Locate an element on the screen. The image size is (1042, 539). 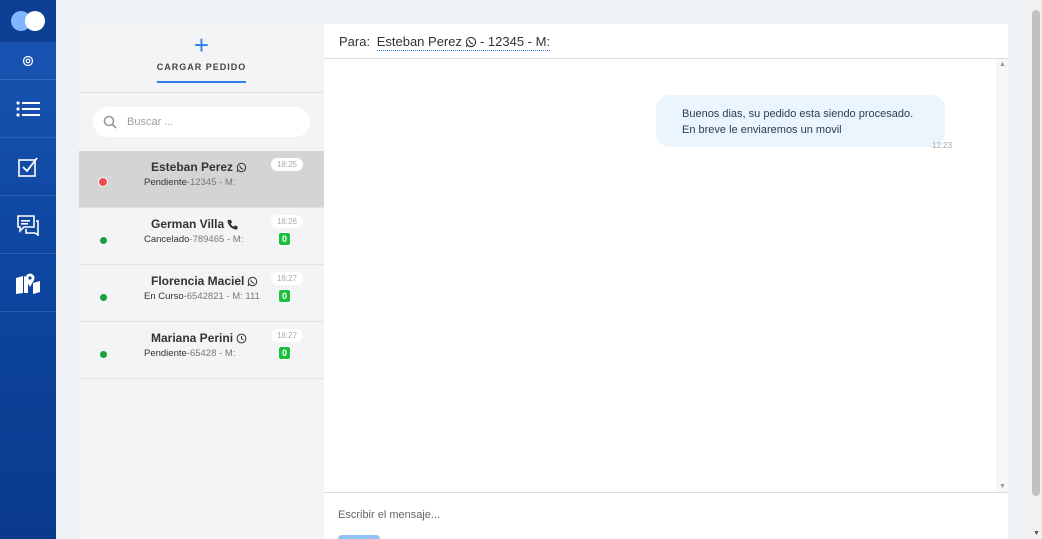
message-composer is located at coordinates (666, 515).